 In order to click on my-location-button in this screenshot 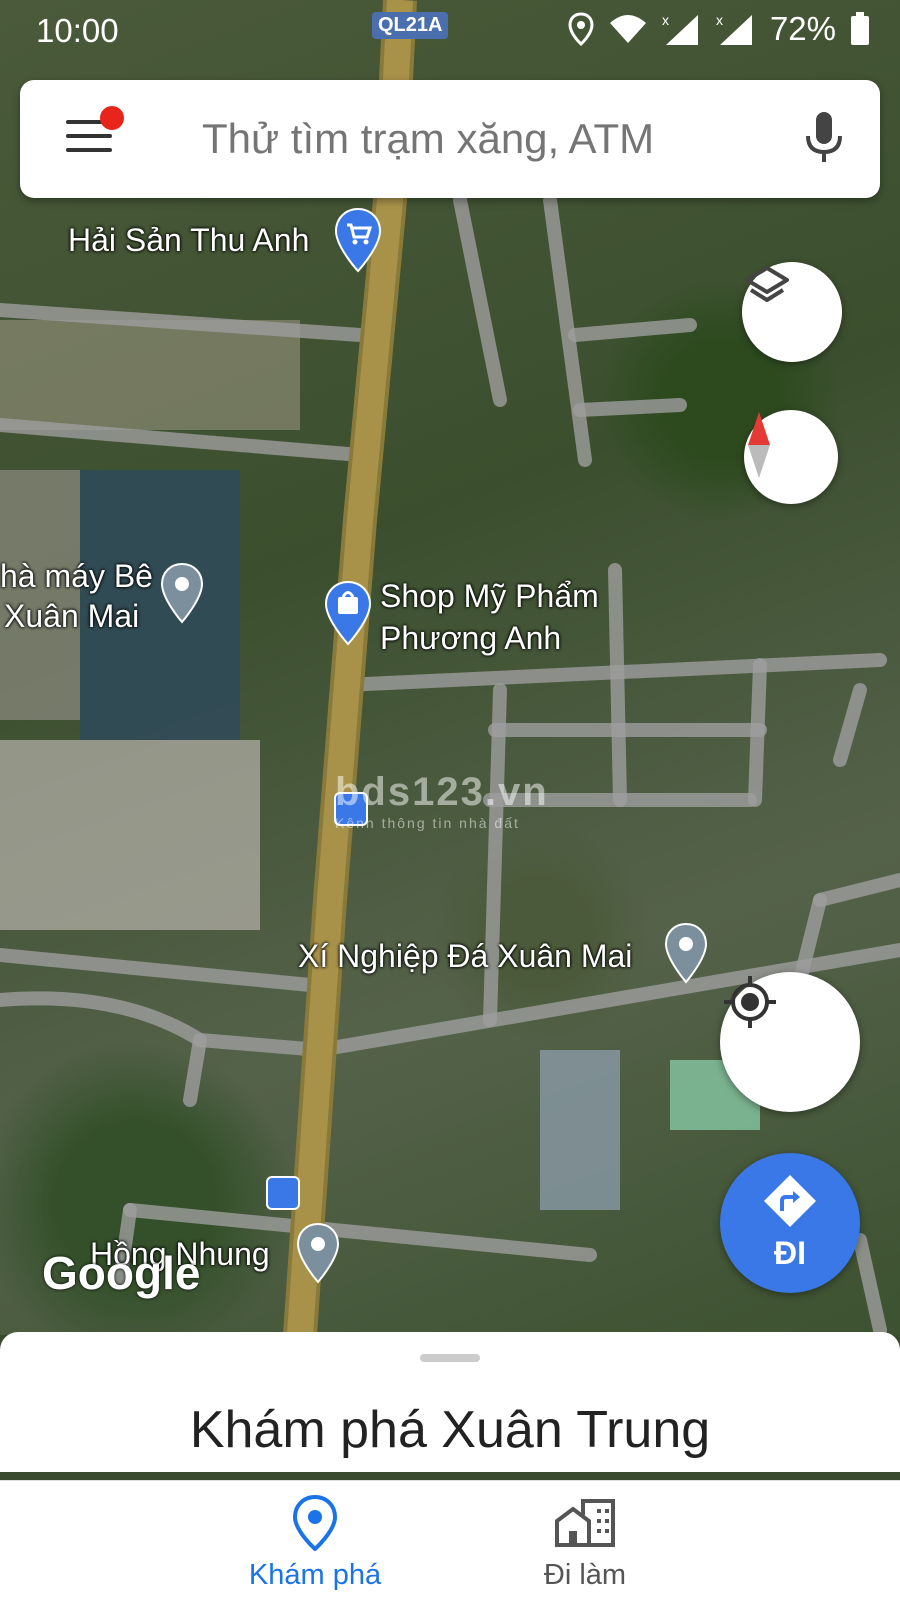, I will do `click(790, 1042)`.